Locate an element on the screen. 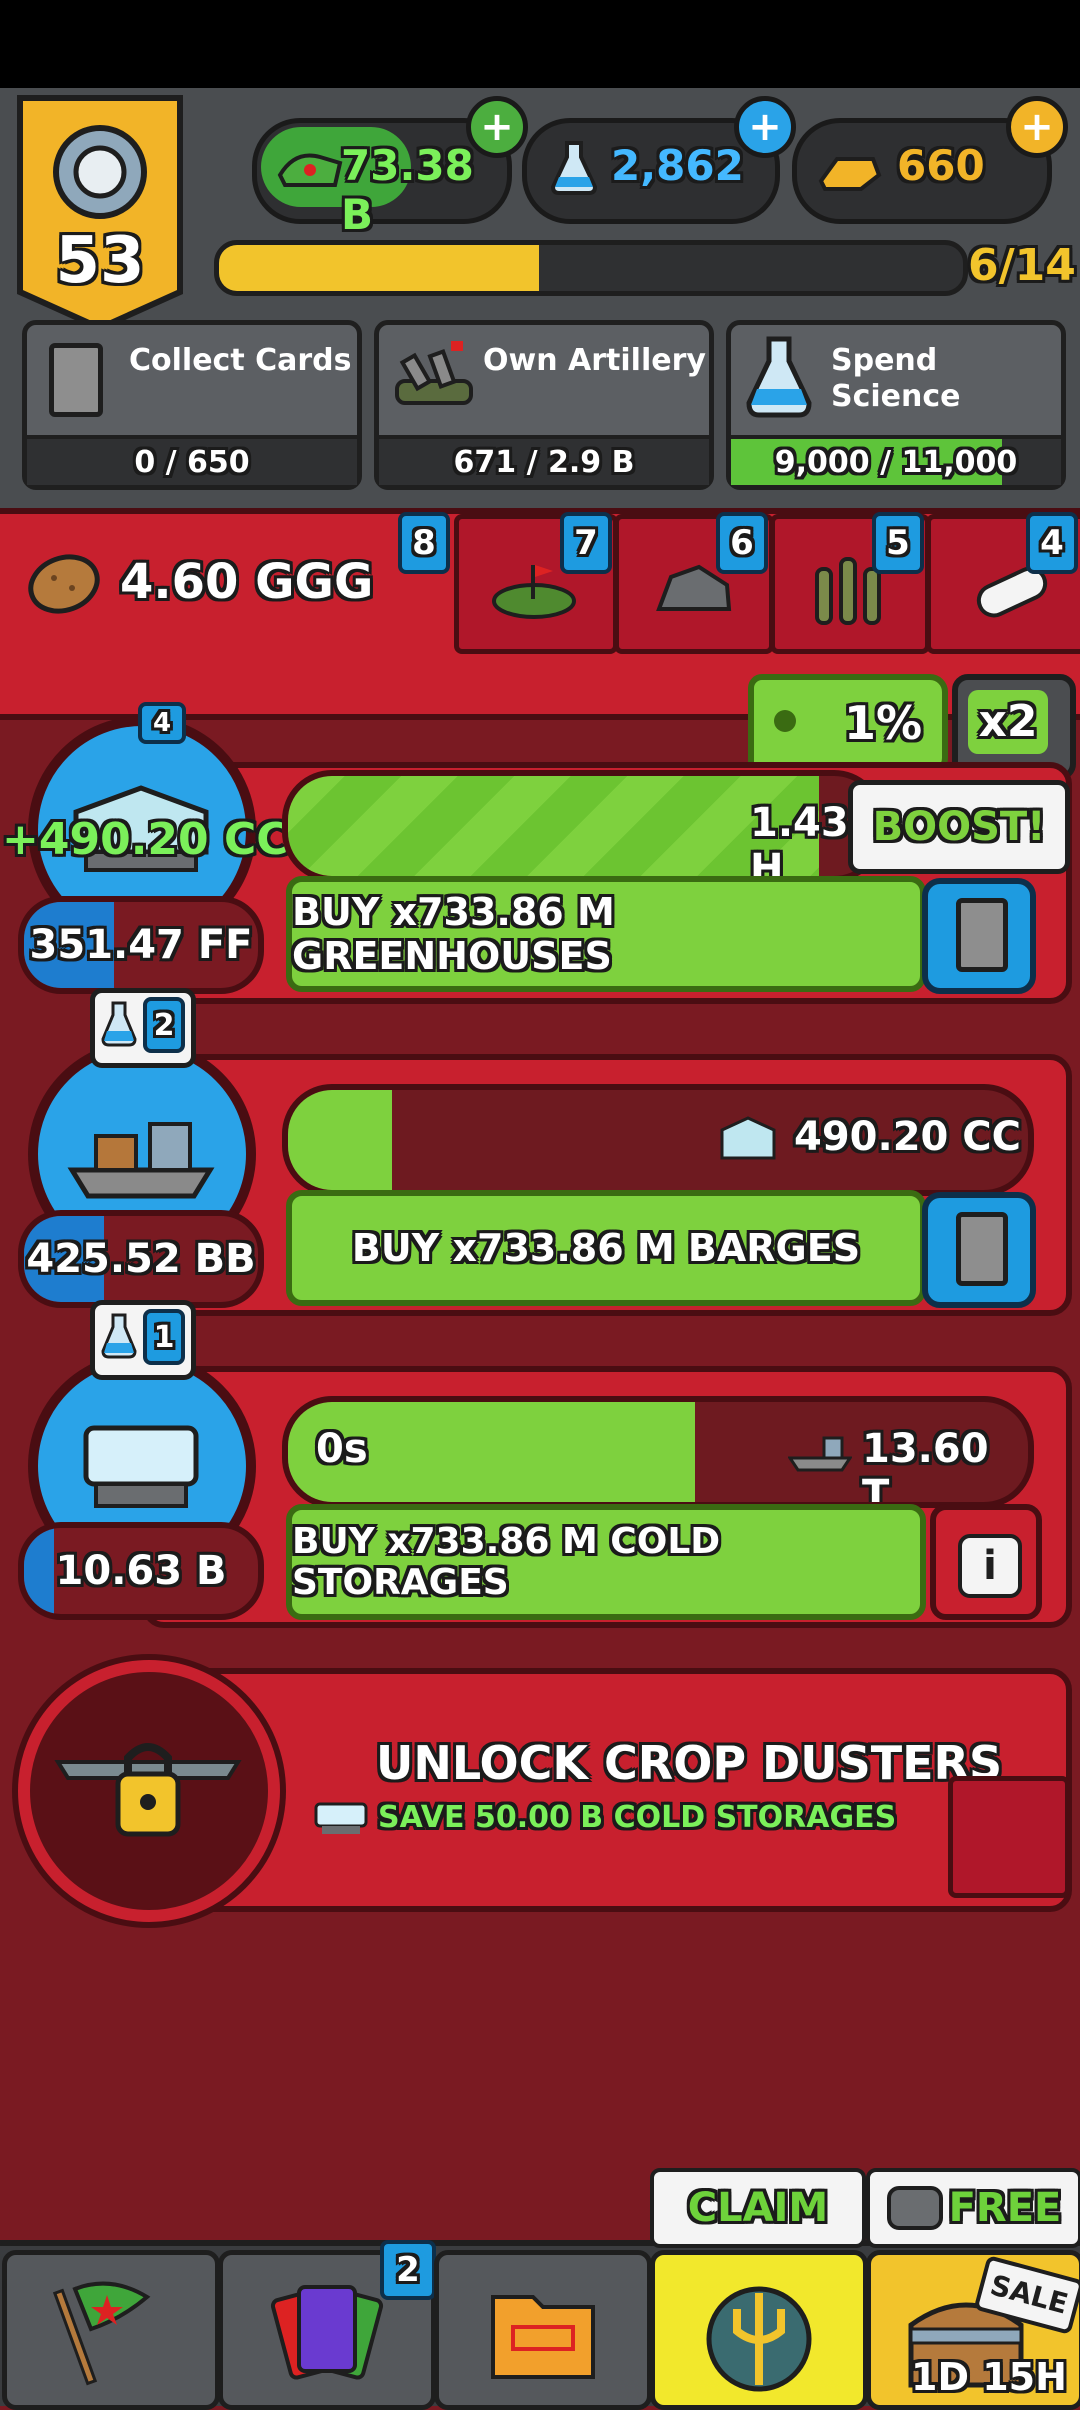  cold-science-badge: 1 is located at coordinates (143, 1340).